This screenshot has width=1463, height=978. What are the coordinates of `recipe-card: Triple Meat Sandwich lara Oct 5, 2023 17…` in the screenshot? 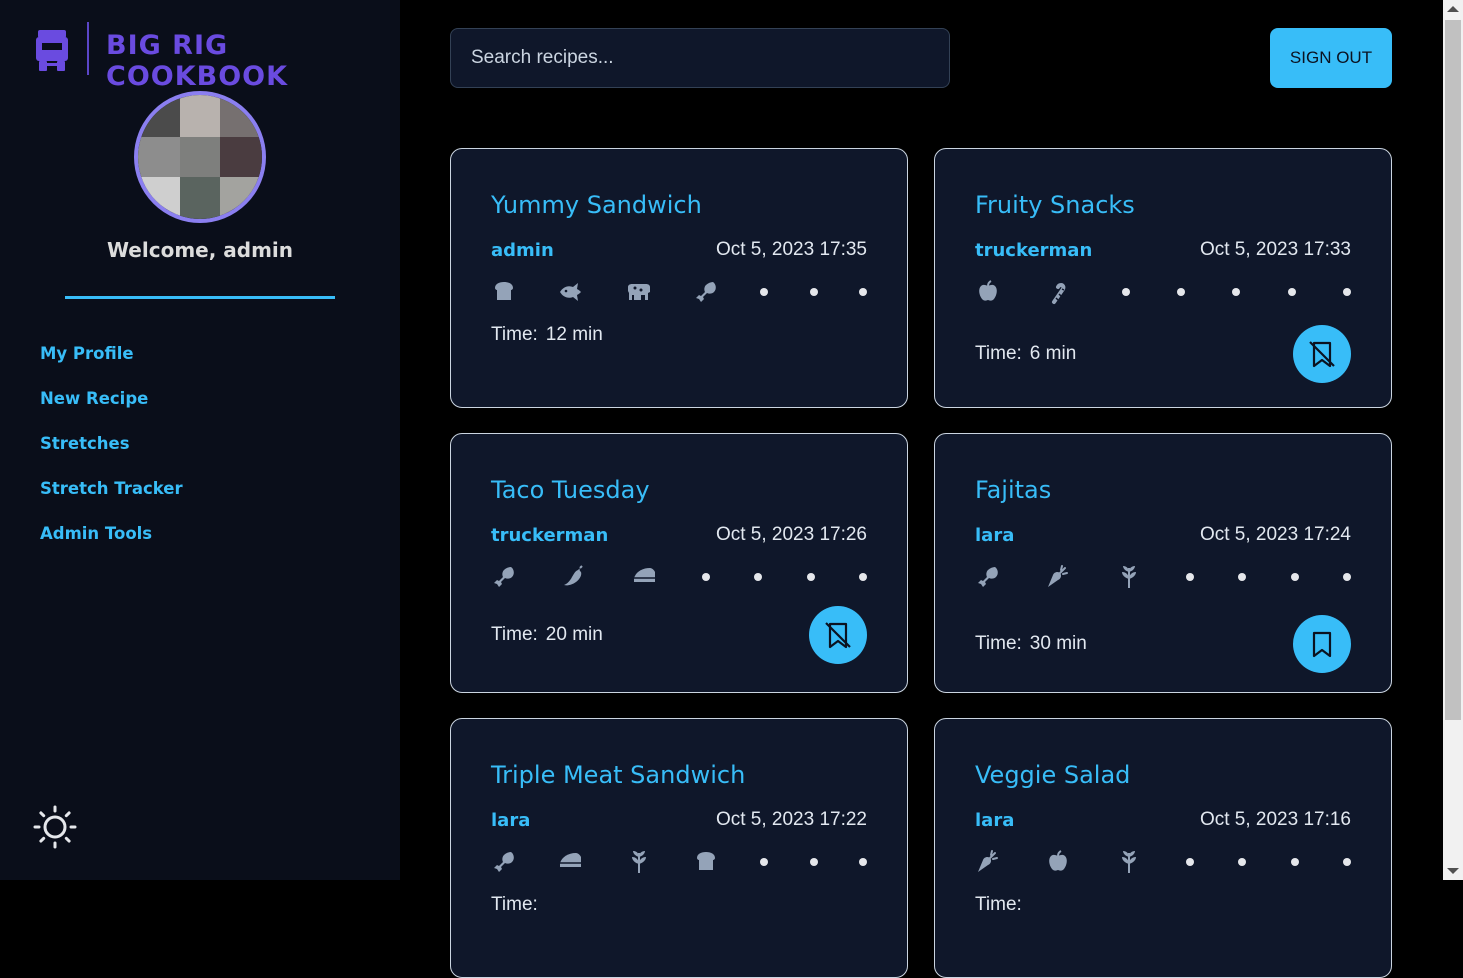 It's located at (679, 848).